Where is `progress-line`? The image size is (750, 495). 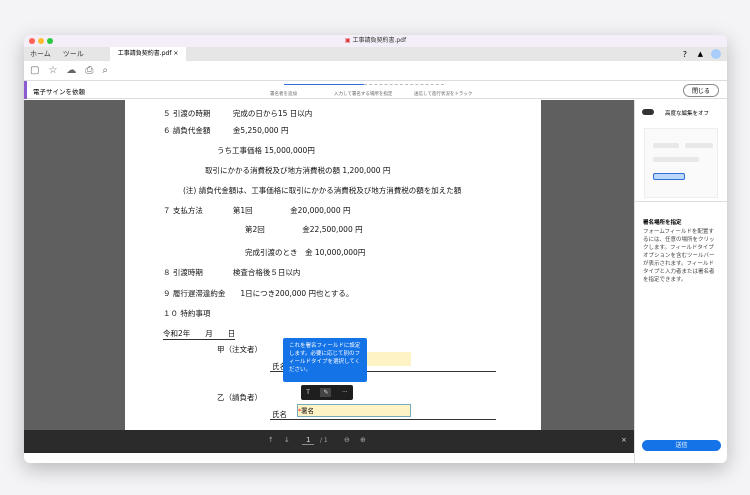
progress-line is located at coordinates (324, 84).